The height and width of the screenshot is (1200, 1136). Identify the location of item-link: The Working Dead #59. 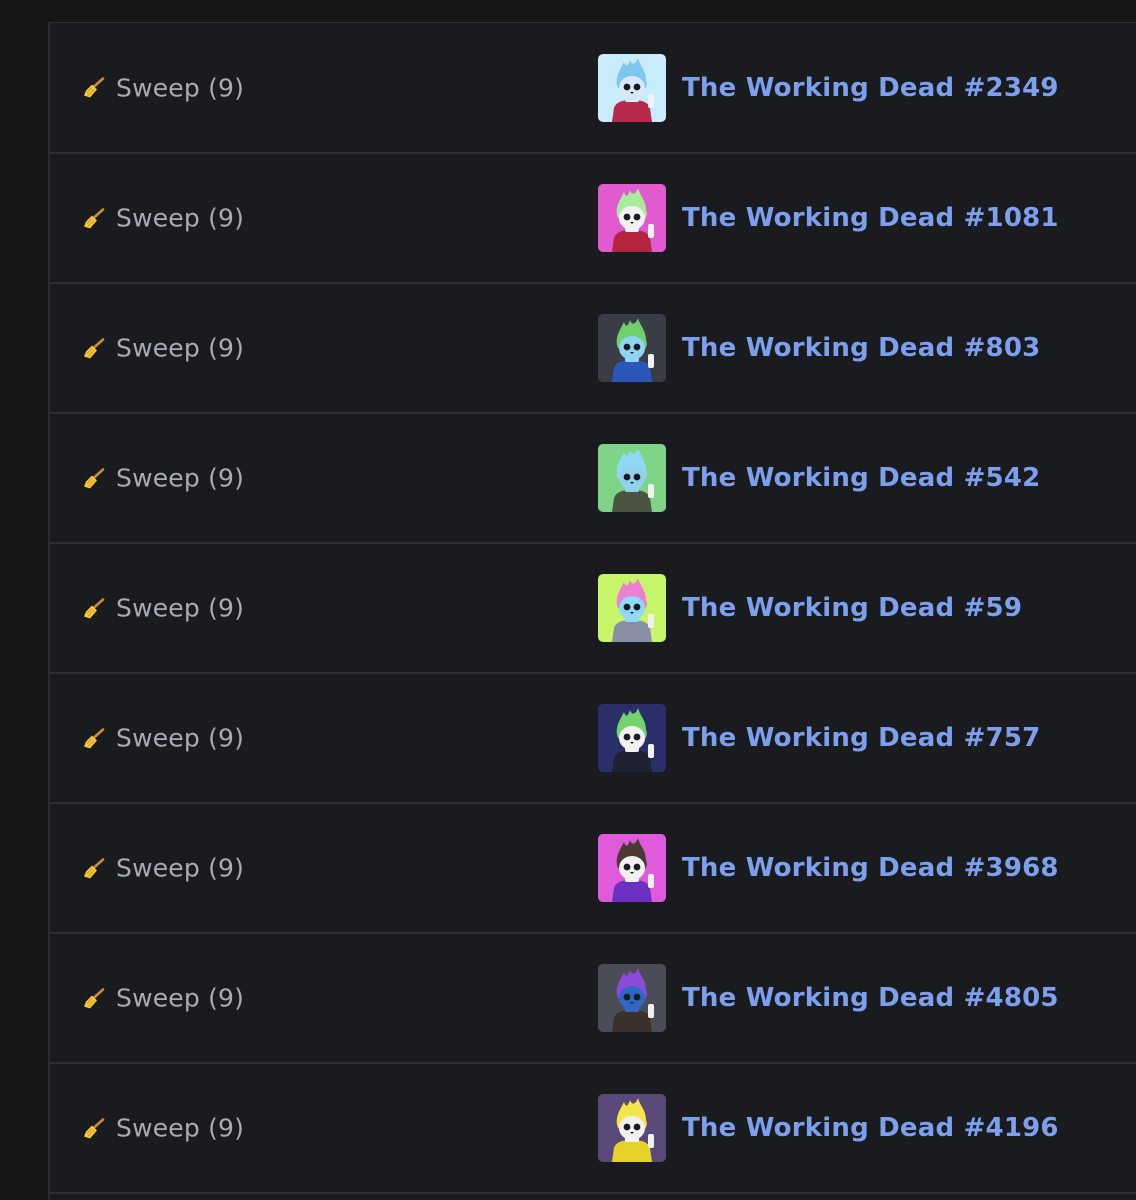
(810, 608).